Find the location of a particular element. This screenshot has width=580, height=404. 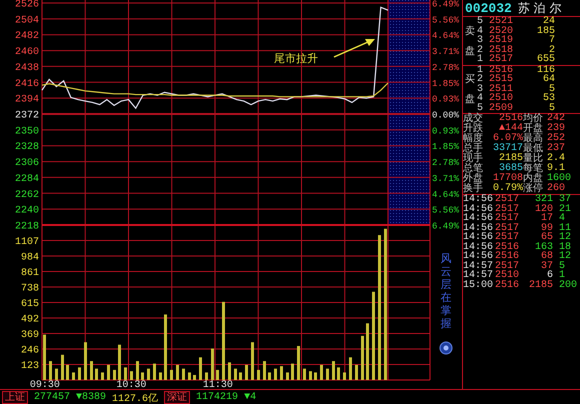

stat-value: 9.1 is located at coordinates (556, 169).